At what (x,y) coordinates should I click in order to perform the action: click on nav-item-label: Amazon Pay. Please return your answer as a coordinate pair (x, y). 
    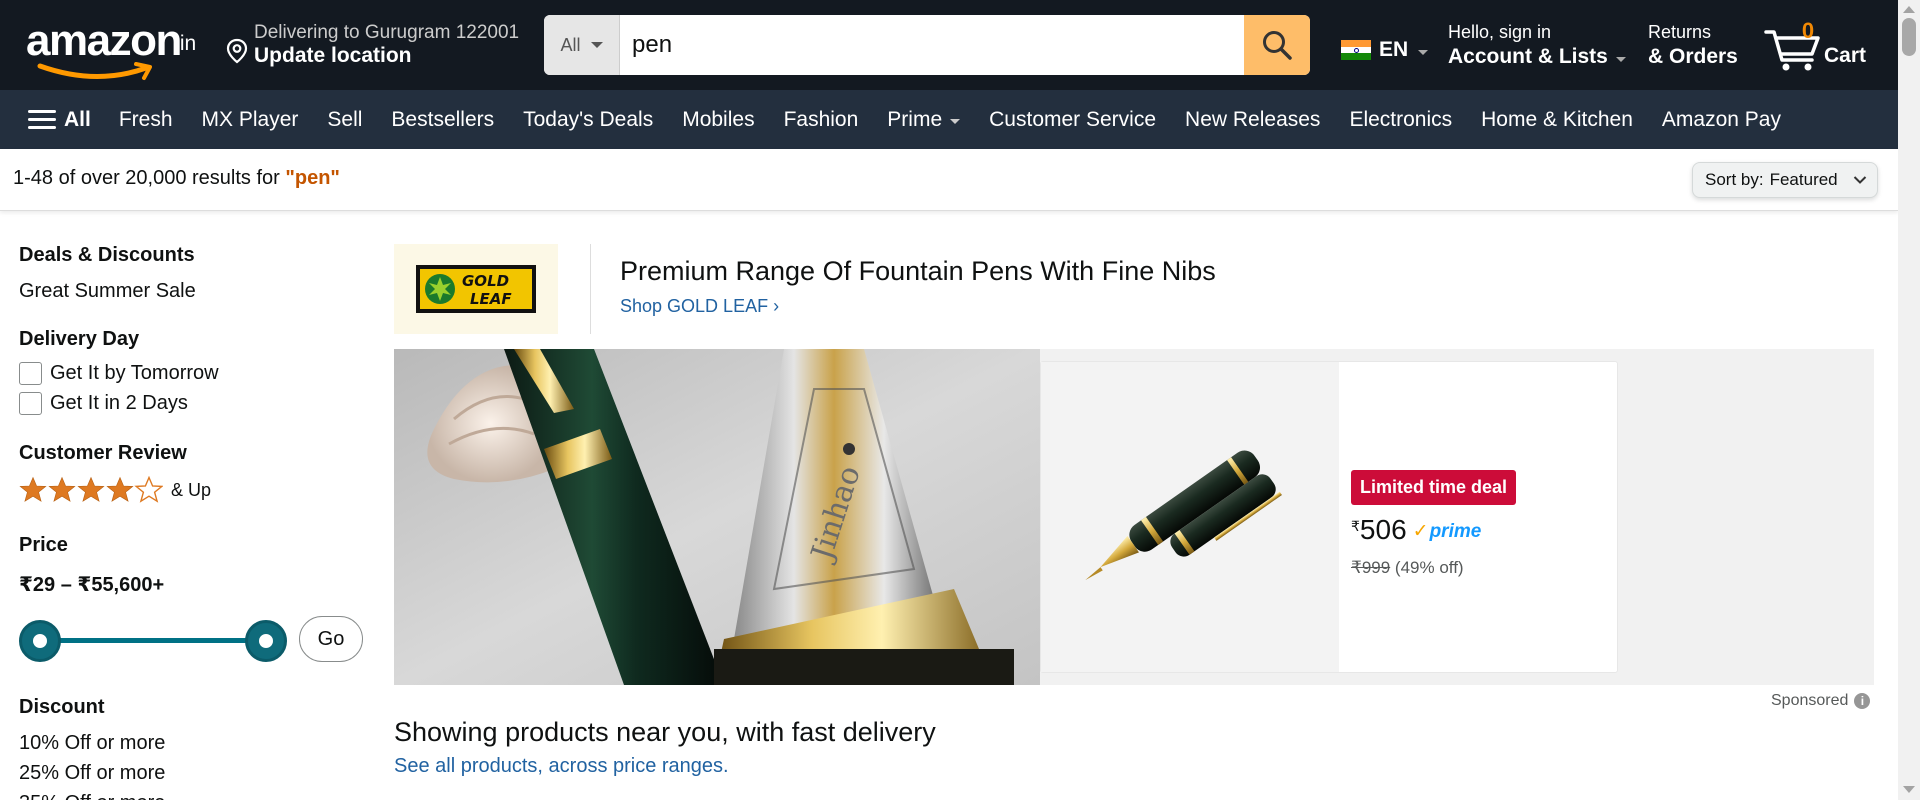
    Looking at the image, I should click on (1721, 119).